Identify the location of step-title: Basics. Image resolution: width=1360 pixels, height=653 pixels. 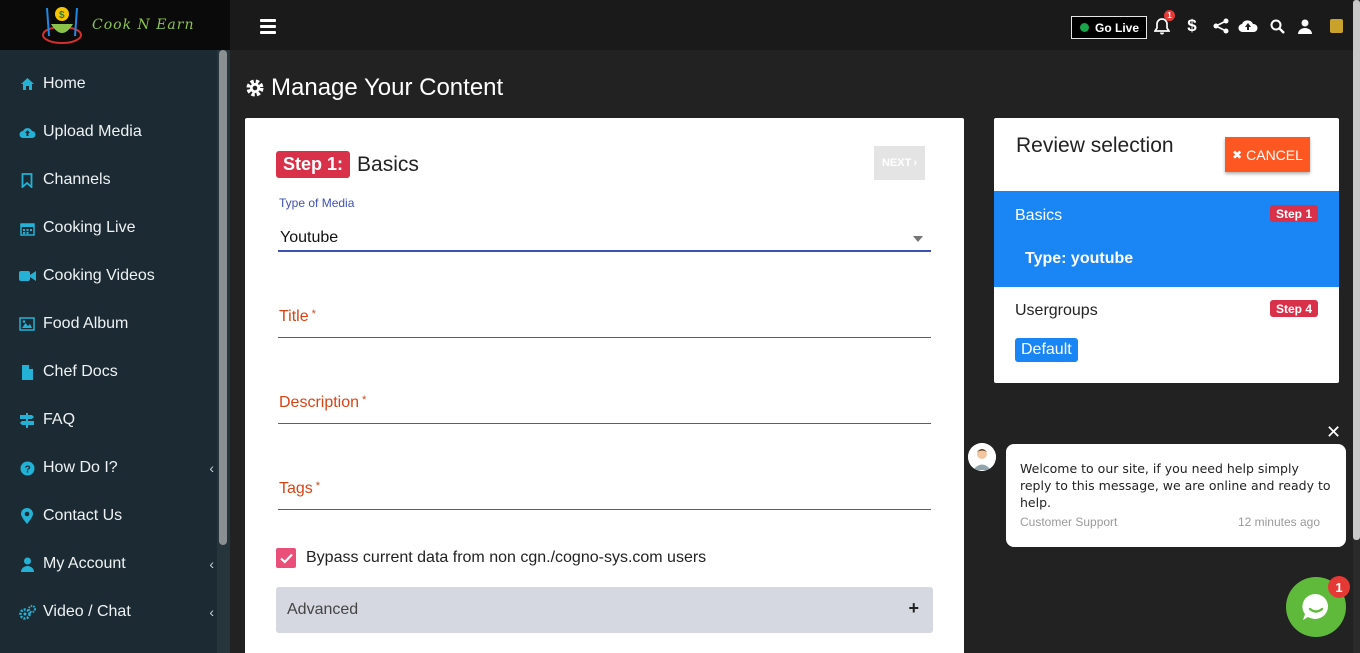
(388, 164).